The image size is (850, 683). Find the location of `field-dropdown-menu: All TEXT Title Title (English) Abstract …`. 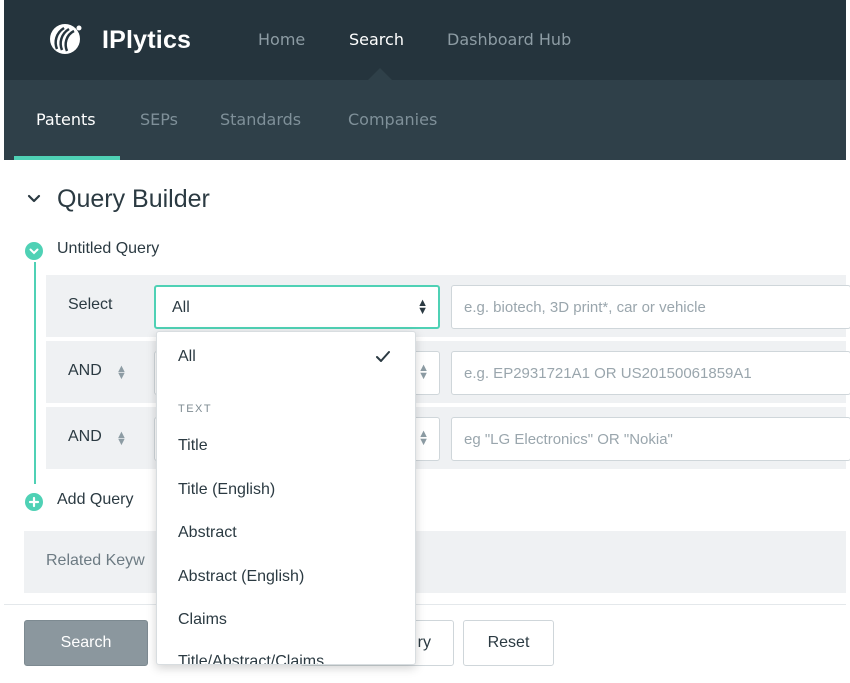

field-dropdown-menu: All TEXT Title Title (English) Abstract … is located at coordinates (286, 498).